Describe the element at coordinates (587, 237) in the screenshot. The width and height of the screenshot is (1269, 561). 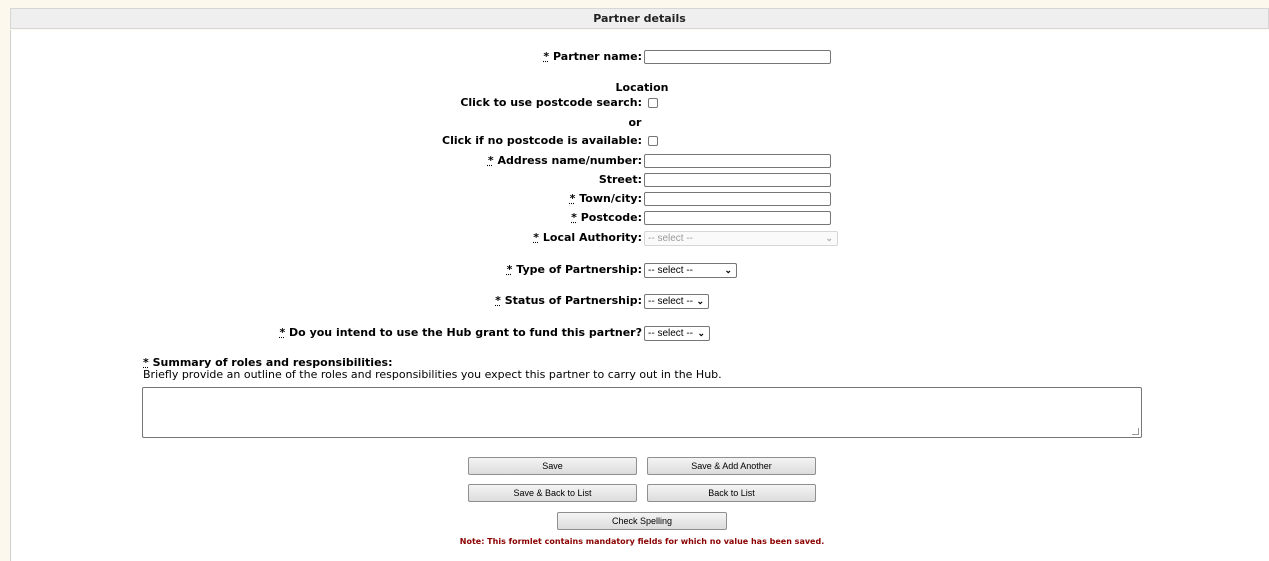
I see `local-authority-label: * Local Authority:` at that location.